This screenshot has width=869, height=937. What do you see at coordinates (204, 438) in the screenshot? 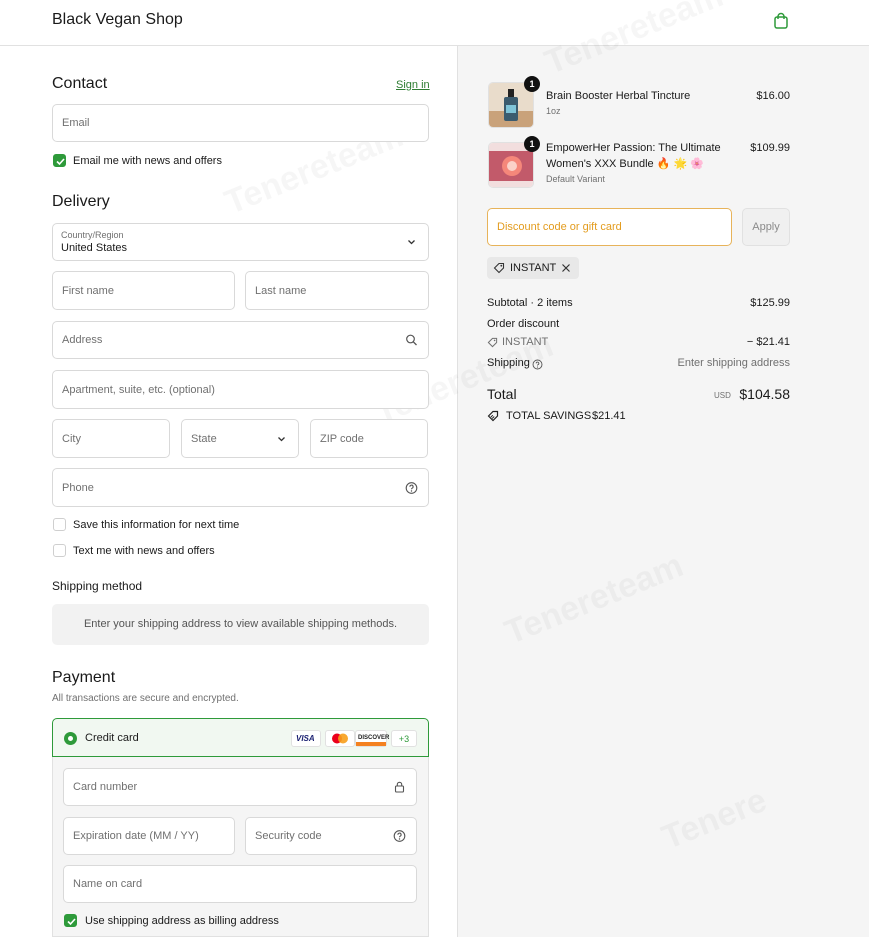
I see `state-placeholder: State` at bounding box center [204, 438].